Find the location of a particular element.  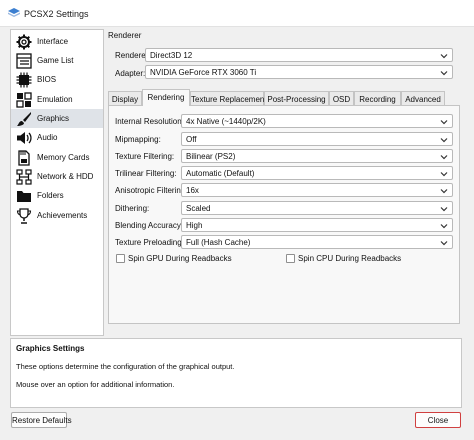

tab-advanced: Advanced is located at coordinates (423, 98).